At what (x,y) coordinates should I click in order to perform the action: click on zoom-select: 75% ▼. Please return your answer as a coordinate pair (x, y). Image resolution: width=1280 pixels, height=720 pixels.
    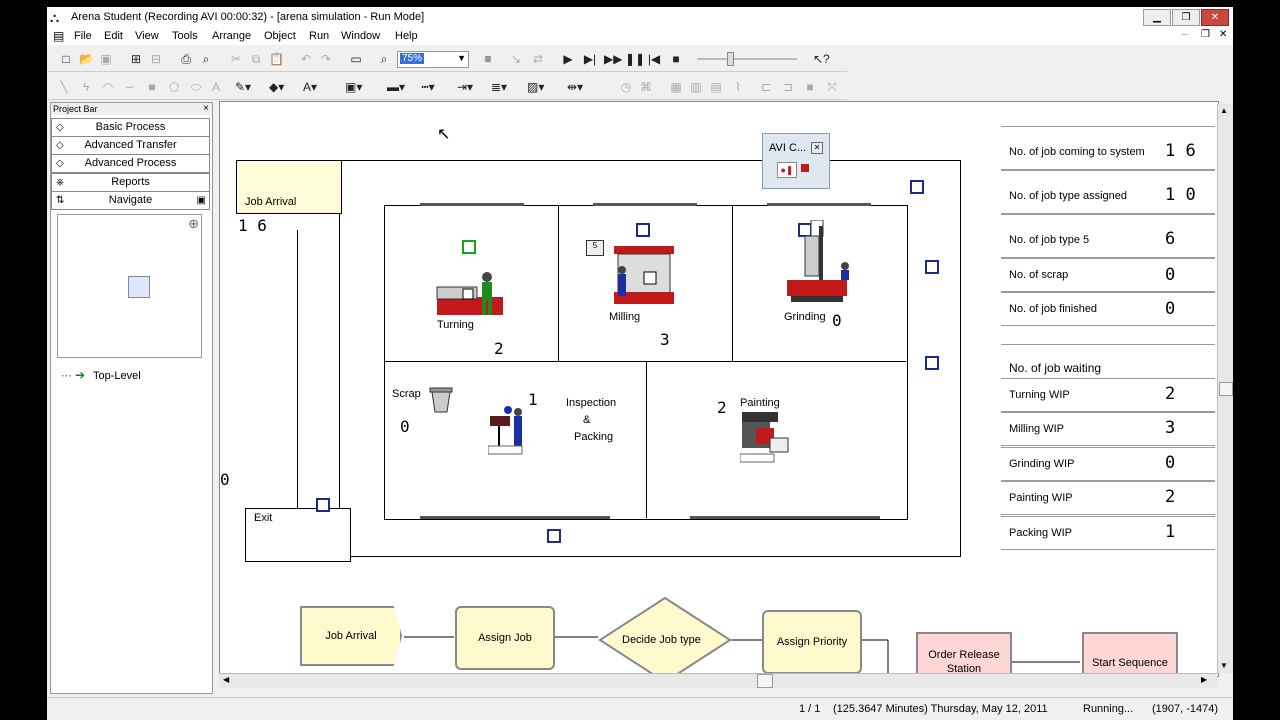
    Looking at the image, I should click on (433, 59).